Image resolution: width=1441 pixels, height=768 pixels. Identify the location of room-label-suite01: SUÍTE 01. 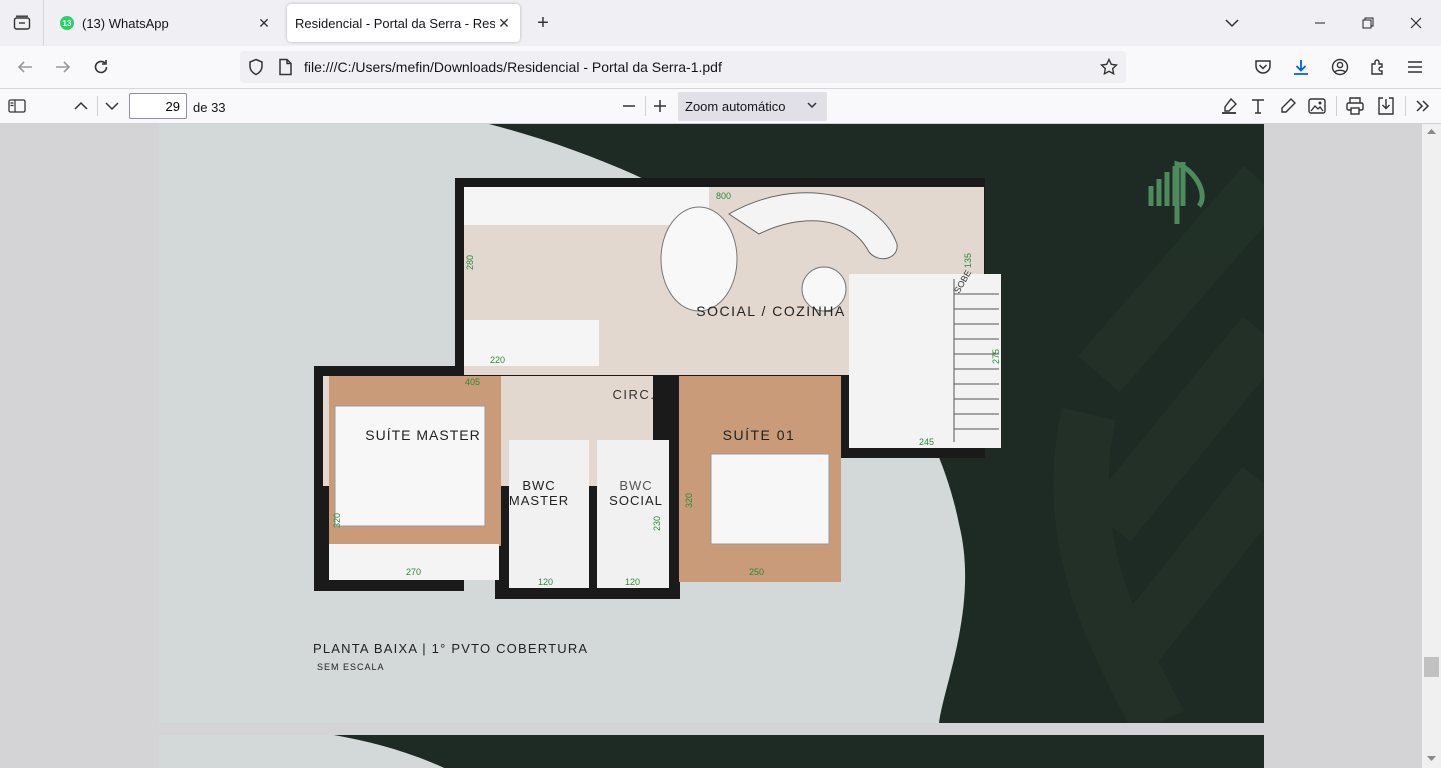
(759, 435).